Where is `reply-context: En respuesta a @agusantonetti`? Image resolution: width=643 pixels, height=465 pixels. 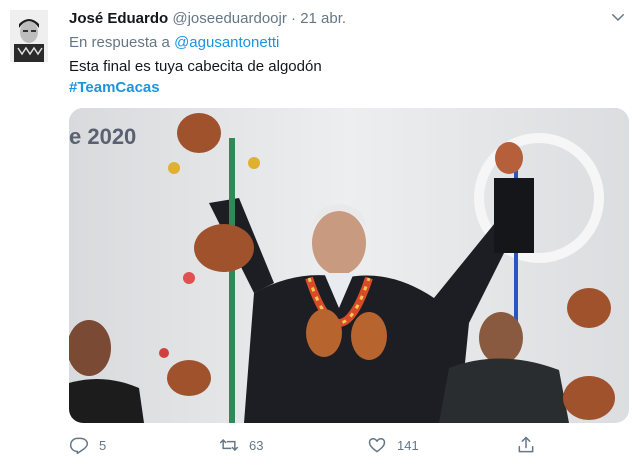 reply-context: En respuesta a @agusantonetti is located at coordinates (174, 43).